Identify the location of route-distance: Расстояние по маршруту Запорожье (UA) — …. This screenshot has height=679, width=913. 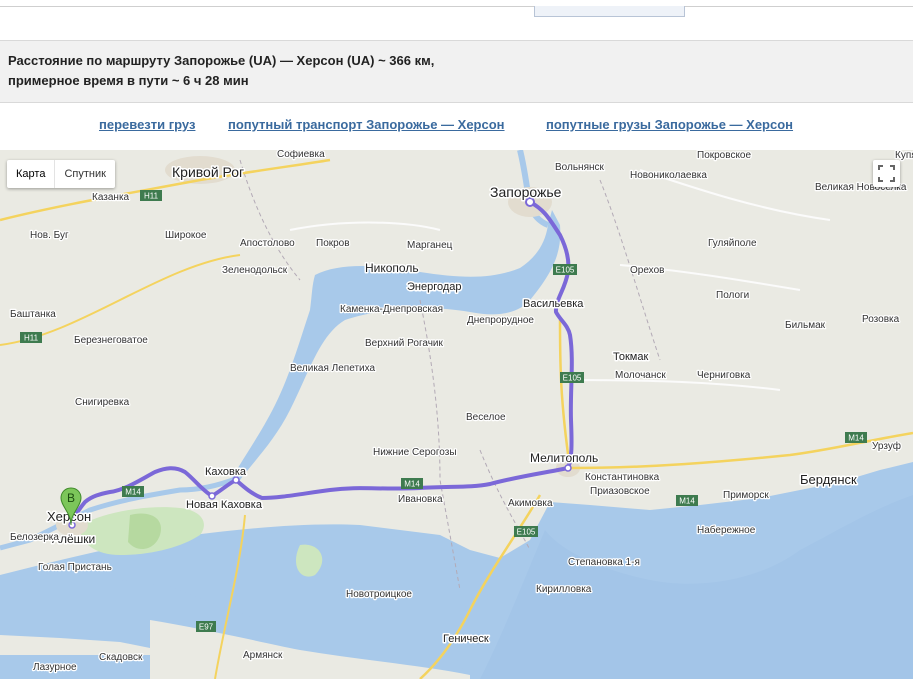
(221, 60).